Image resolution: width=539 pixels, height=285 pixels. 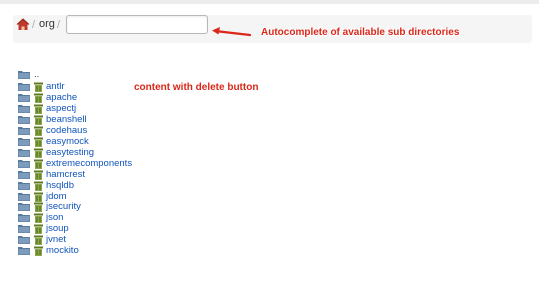 I want to click on directory-link: hamcrest, so click(x=65, y=174).